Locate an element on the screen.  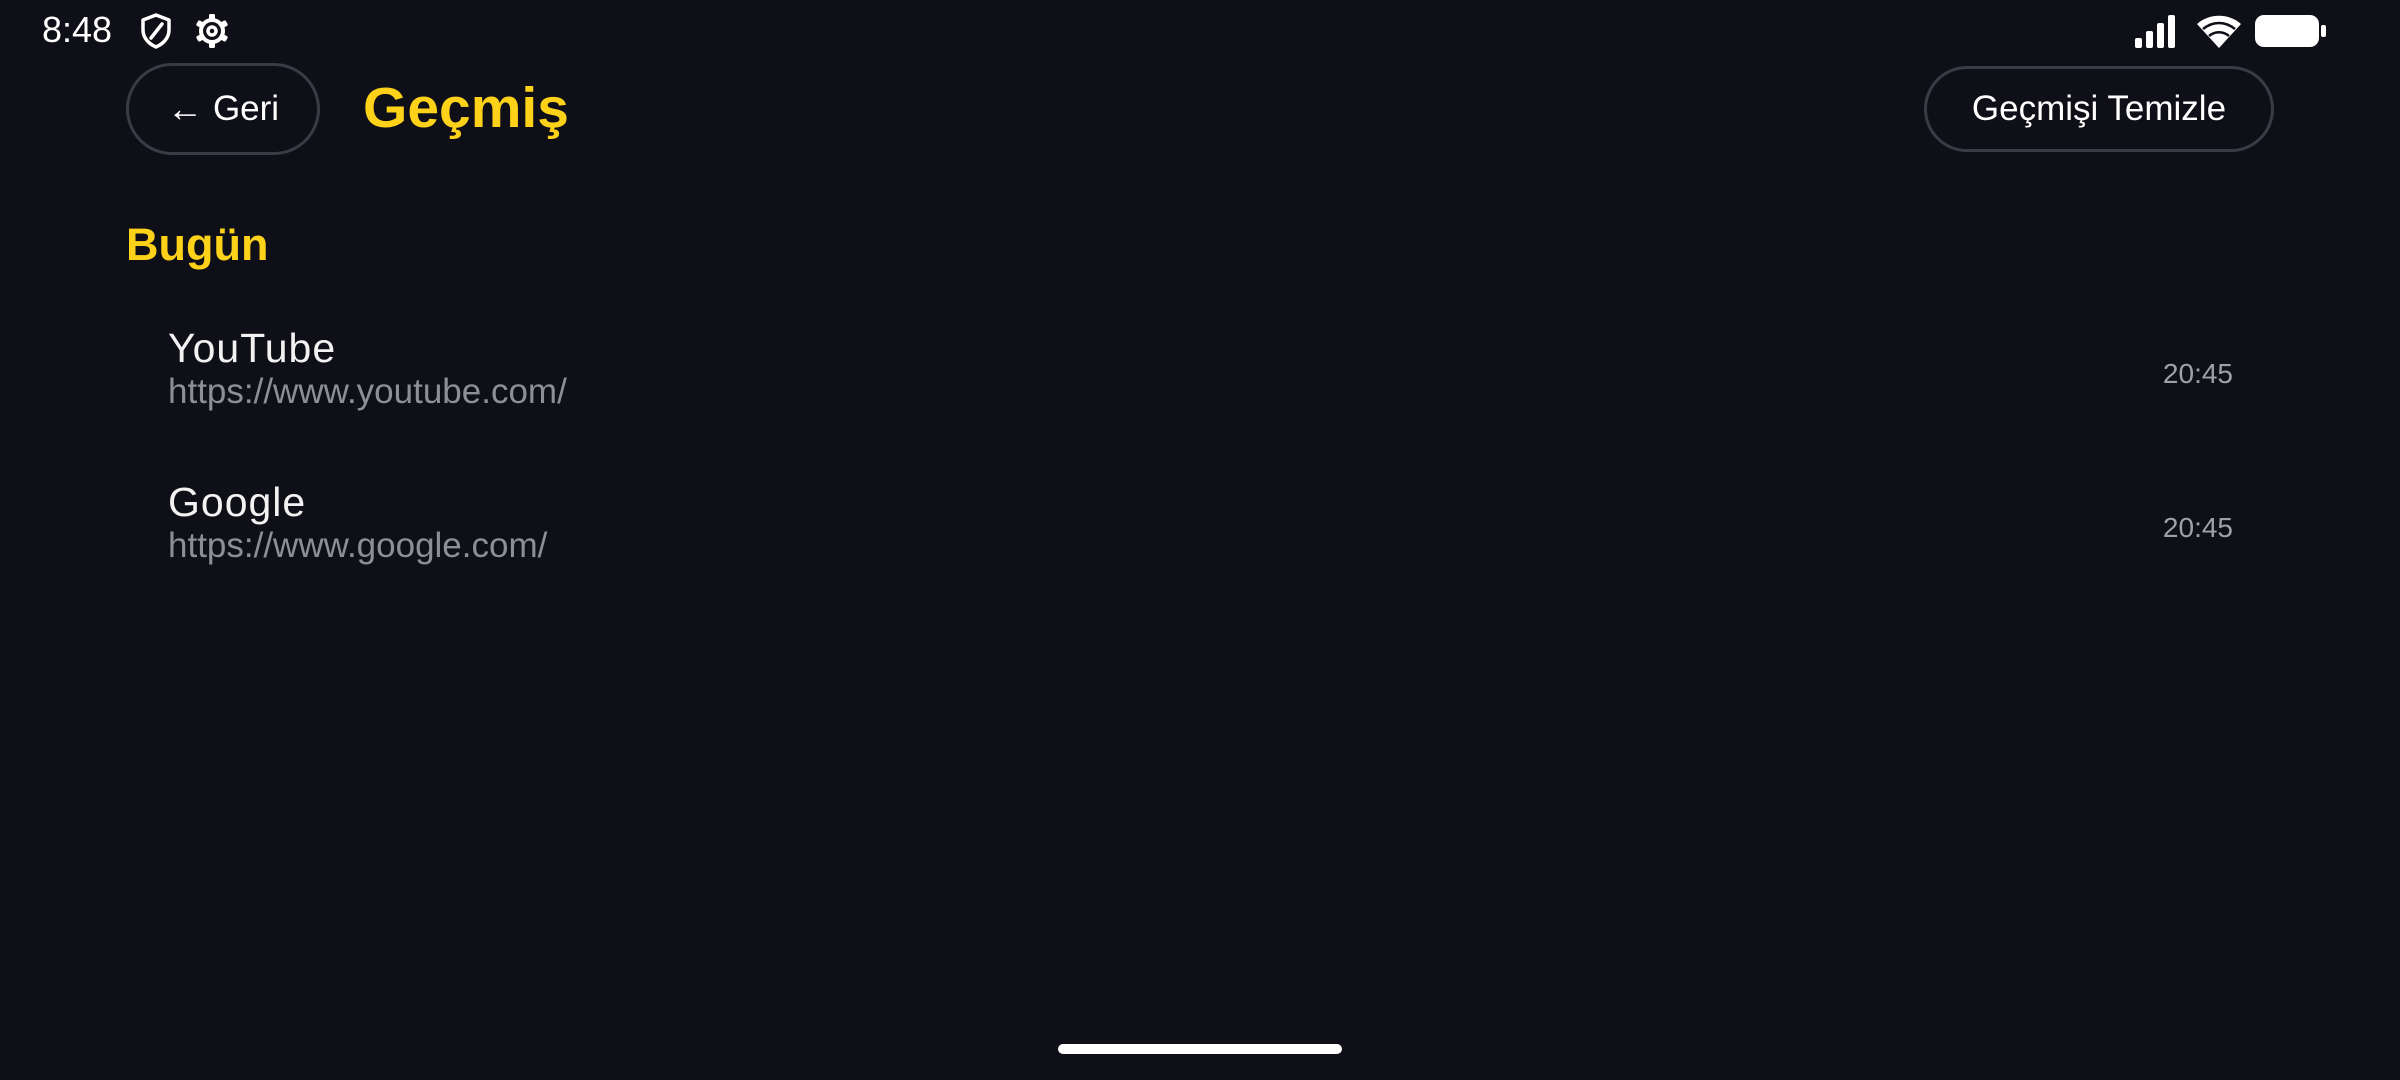
gear-icon is located at coordinates (212, 31).